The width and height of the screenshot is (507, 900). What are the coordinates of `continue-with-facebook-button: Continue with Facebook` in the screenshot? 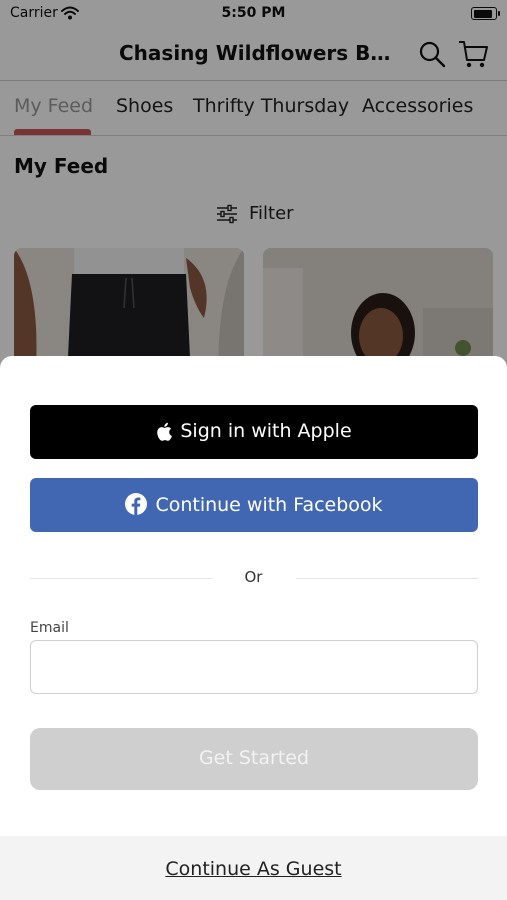 It's located at (254, 505).